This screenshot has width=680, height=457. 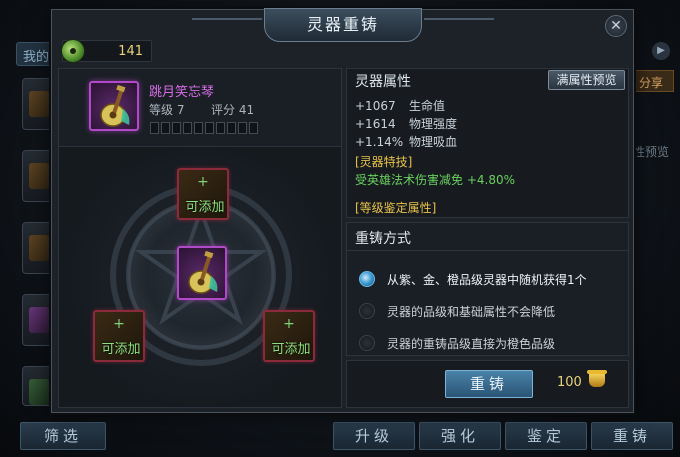 I want to click on star-rating, so click(x=204, y=128).